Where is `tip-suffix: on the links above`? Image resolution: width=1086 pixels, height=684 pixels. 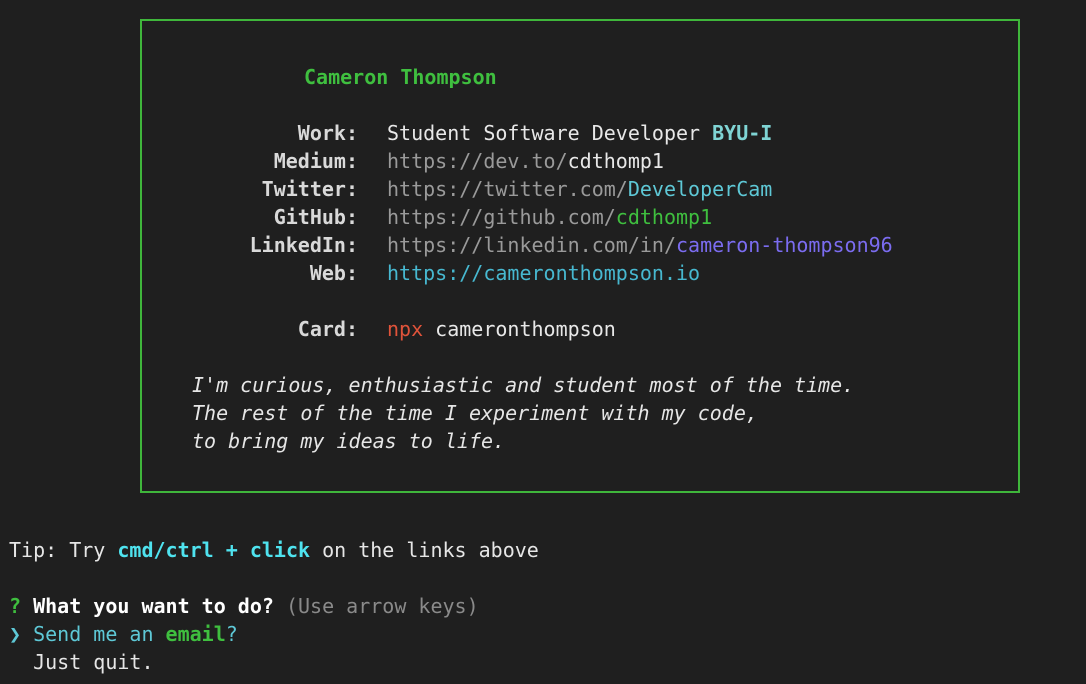
tip-suffix: on the links above is located at coordinates (424, 550).